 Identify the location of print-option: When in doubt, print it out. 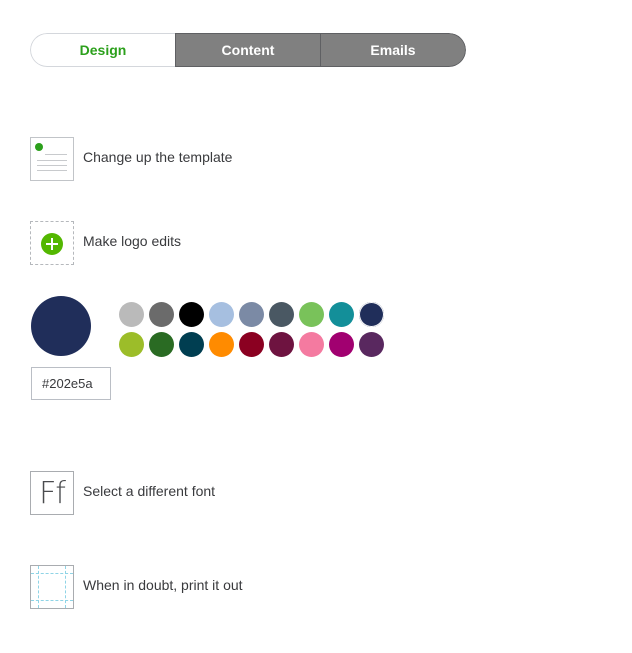
(136, 587).